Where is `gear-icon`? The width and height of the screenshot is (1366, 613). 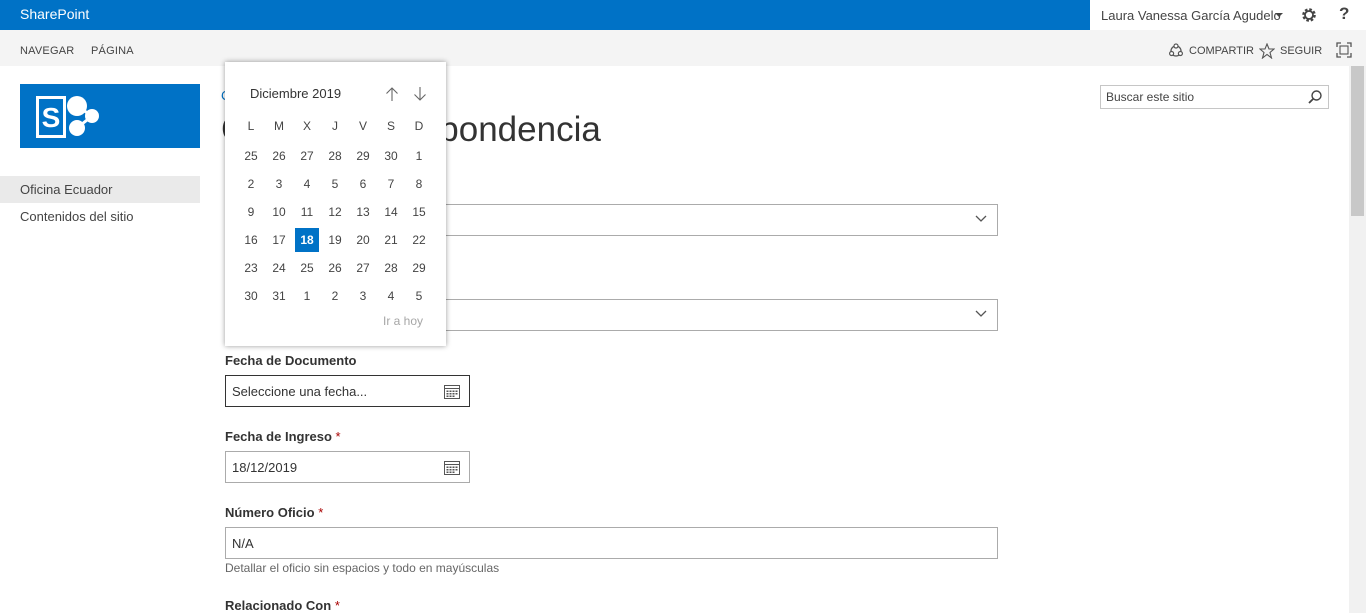 gear-icon is located at coordinates (1309, 15).